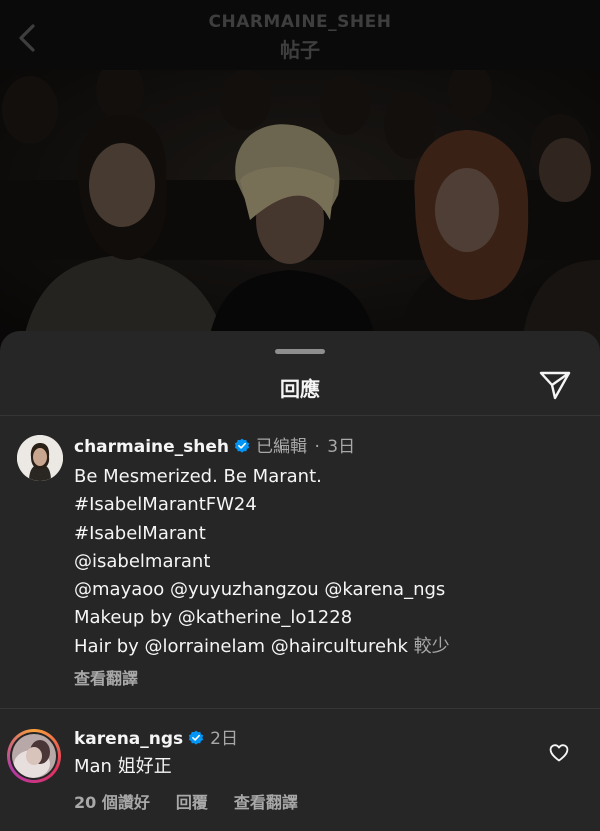  What do you see at coordinates (300, 389) in the screenshot?
I see `sheet-title: 回應` at bounding box center [300, 389].